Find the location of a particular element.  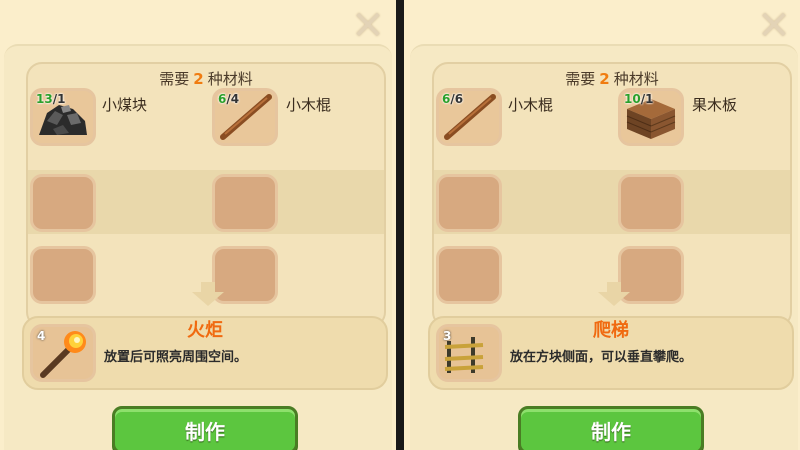

result-description: 放置后可照亮周围空间。 is located at coordinates (176, 357).